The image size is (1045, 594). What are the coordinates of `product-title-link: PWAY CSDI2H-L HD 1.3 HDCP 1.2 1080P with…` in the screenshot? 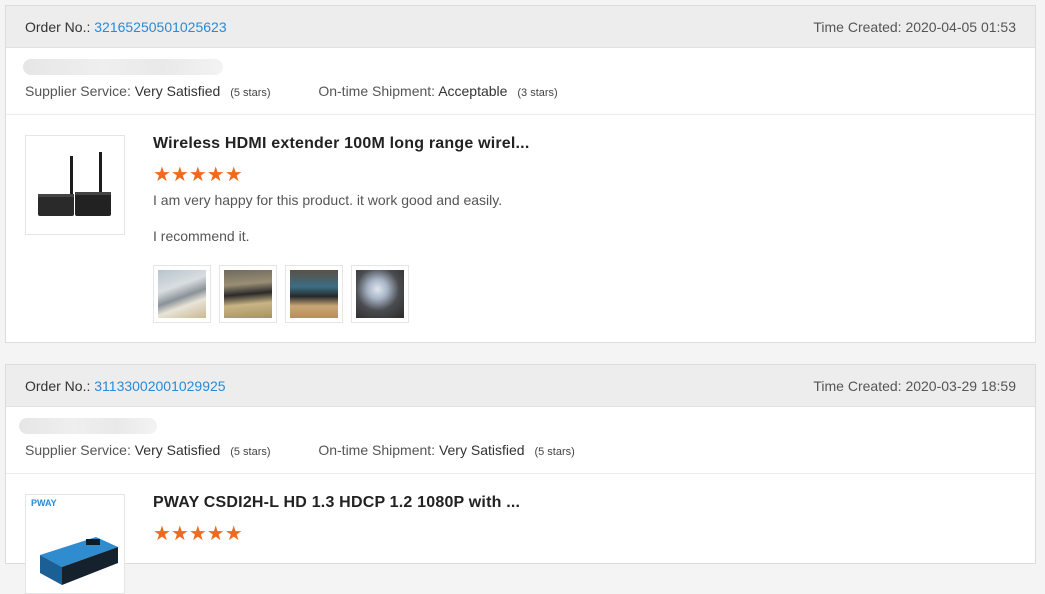 It's located at (336, 503).